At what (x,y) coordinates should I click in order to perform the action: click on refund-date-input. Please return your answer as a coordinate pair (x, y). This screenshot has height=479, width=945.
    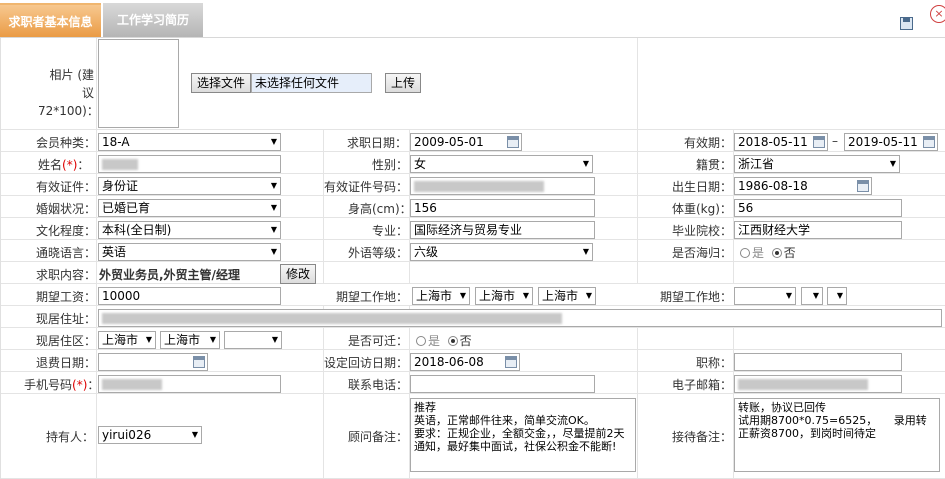
    Looking at the image, I should click on (153, 362).